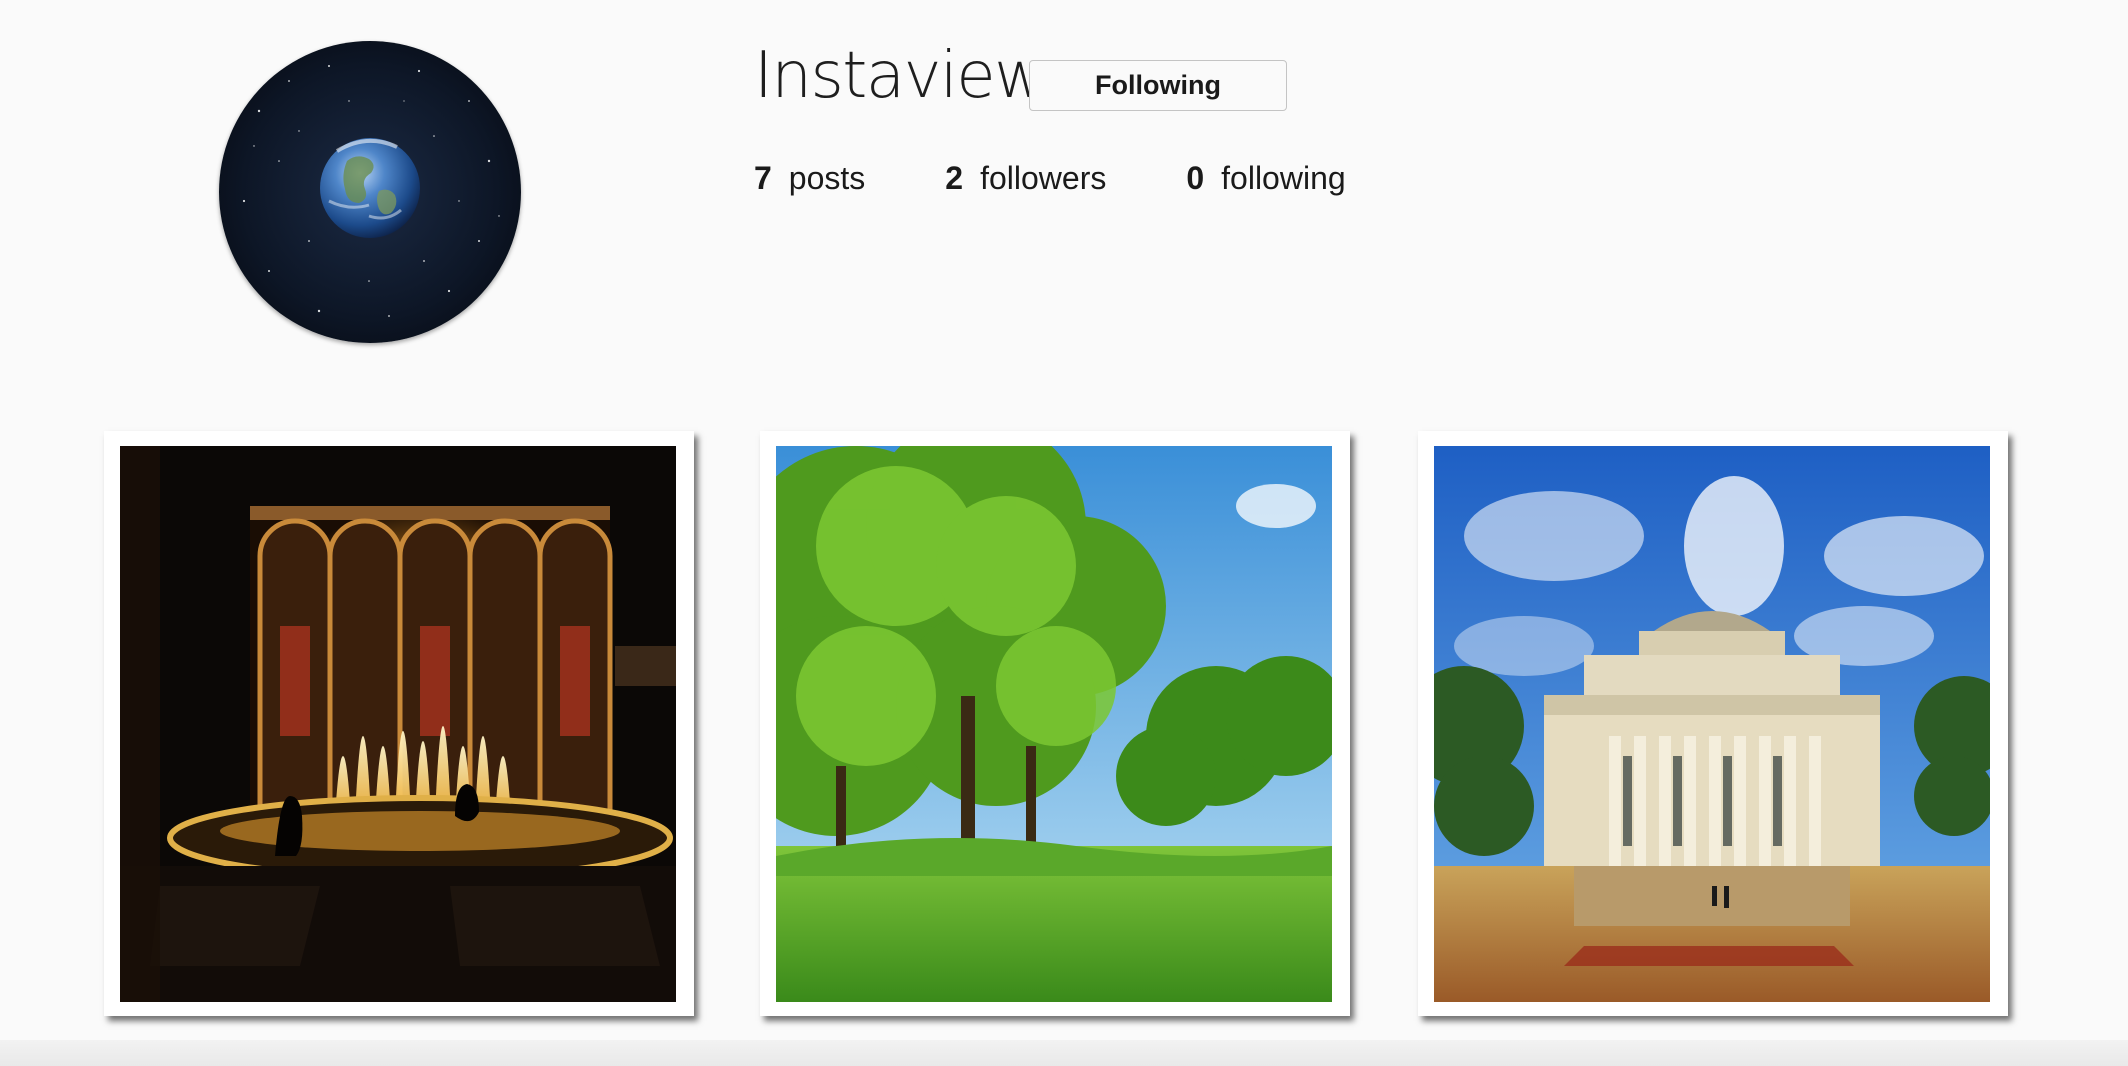 The image size is (2128, 1066). What do you see at coordinates (900, 76) in the screenshot?
I see `profile-username: Instaview` at bounding box center [900, 76].